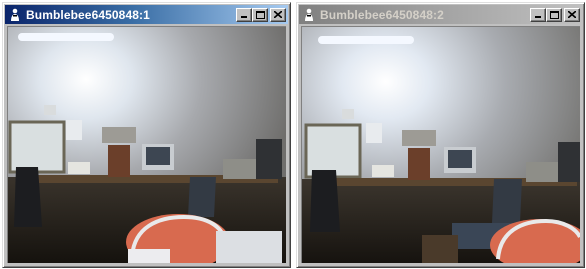 The width and height of the screenshot is (586, 269). What do you see at coordinates (382, 14) in the screenshot?
I see `window-title: Bumblebee6450848:2` at bounding box center [382, 14].